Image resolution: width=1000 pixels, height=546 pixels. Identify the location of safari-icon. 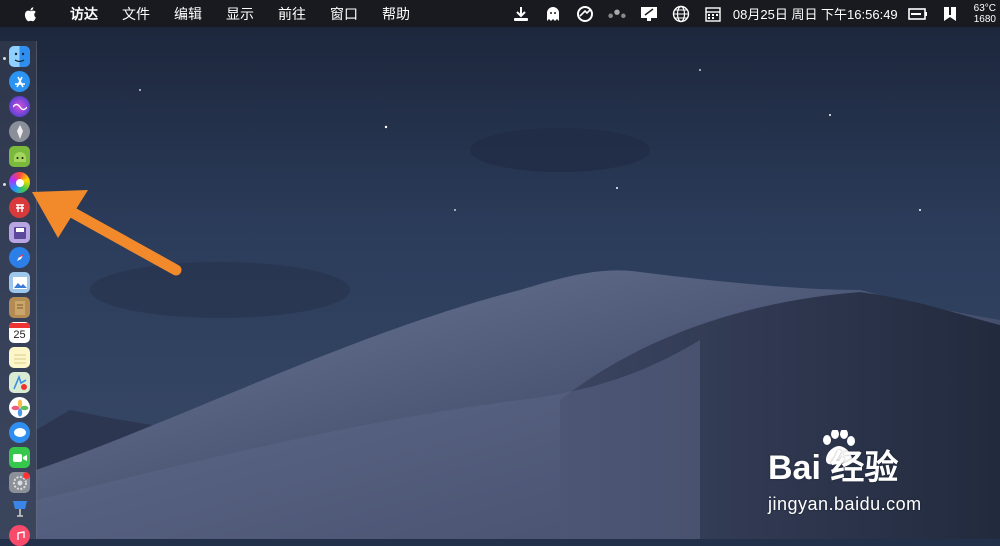
(19, 257).